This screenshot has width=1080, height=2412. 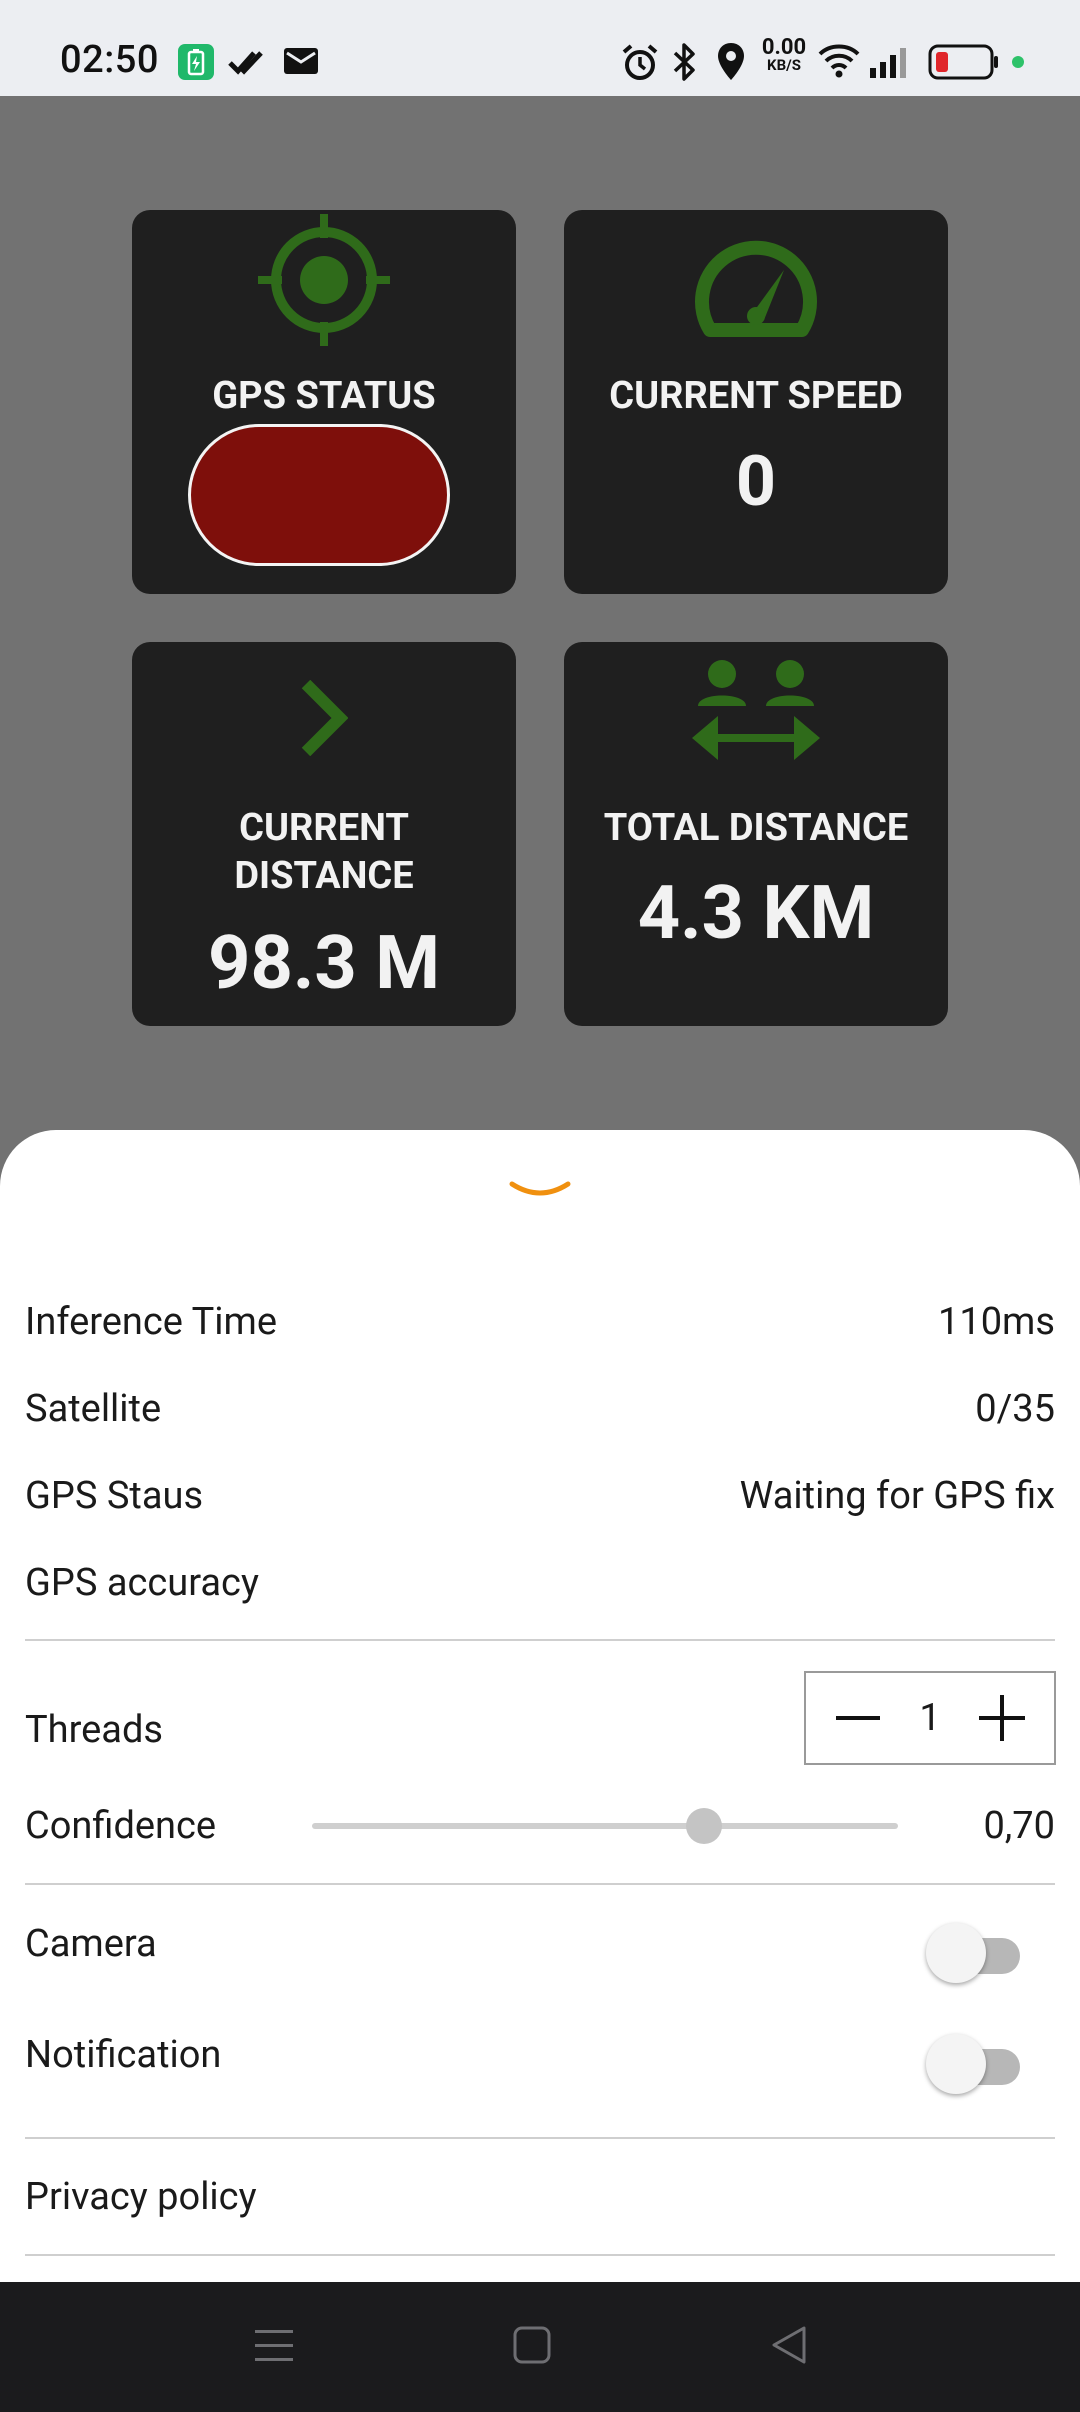 I want to click on threads-row: Threads, so click(x=94, y=1730).